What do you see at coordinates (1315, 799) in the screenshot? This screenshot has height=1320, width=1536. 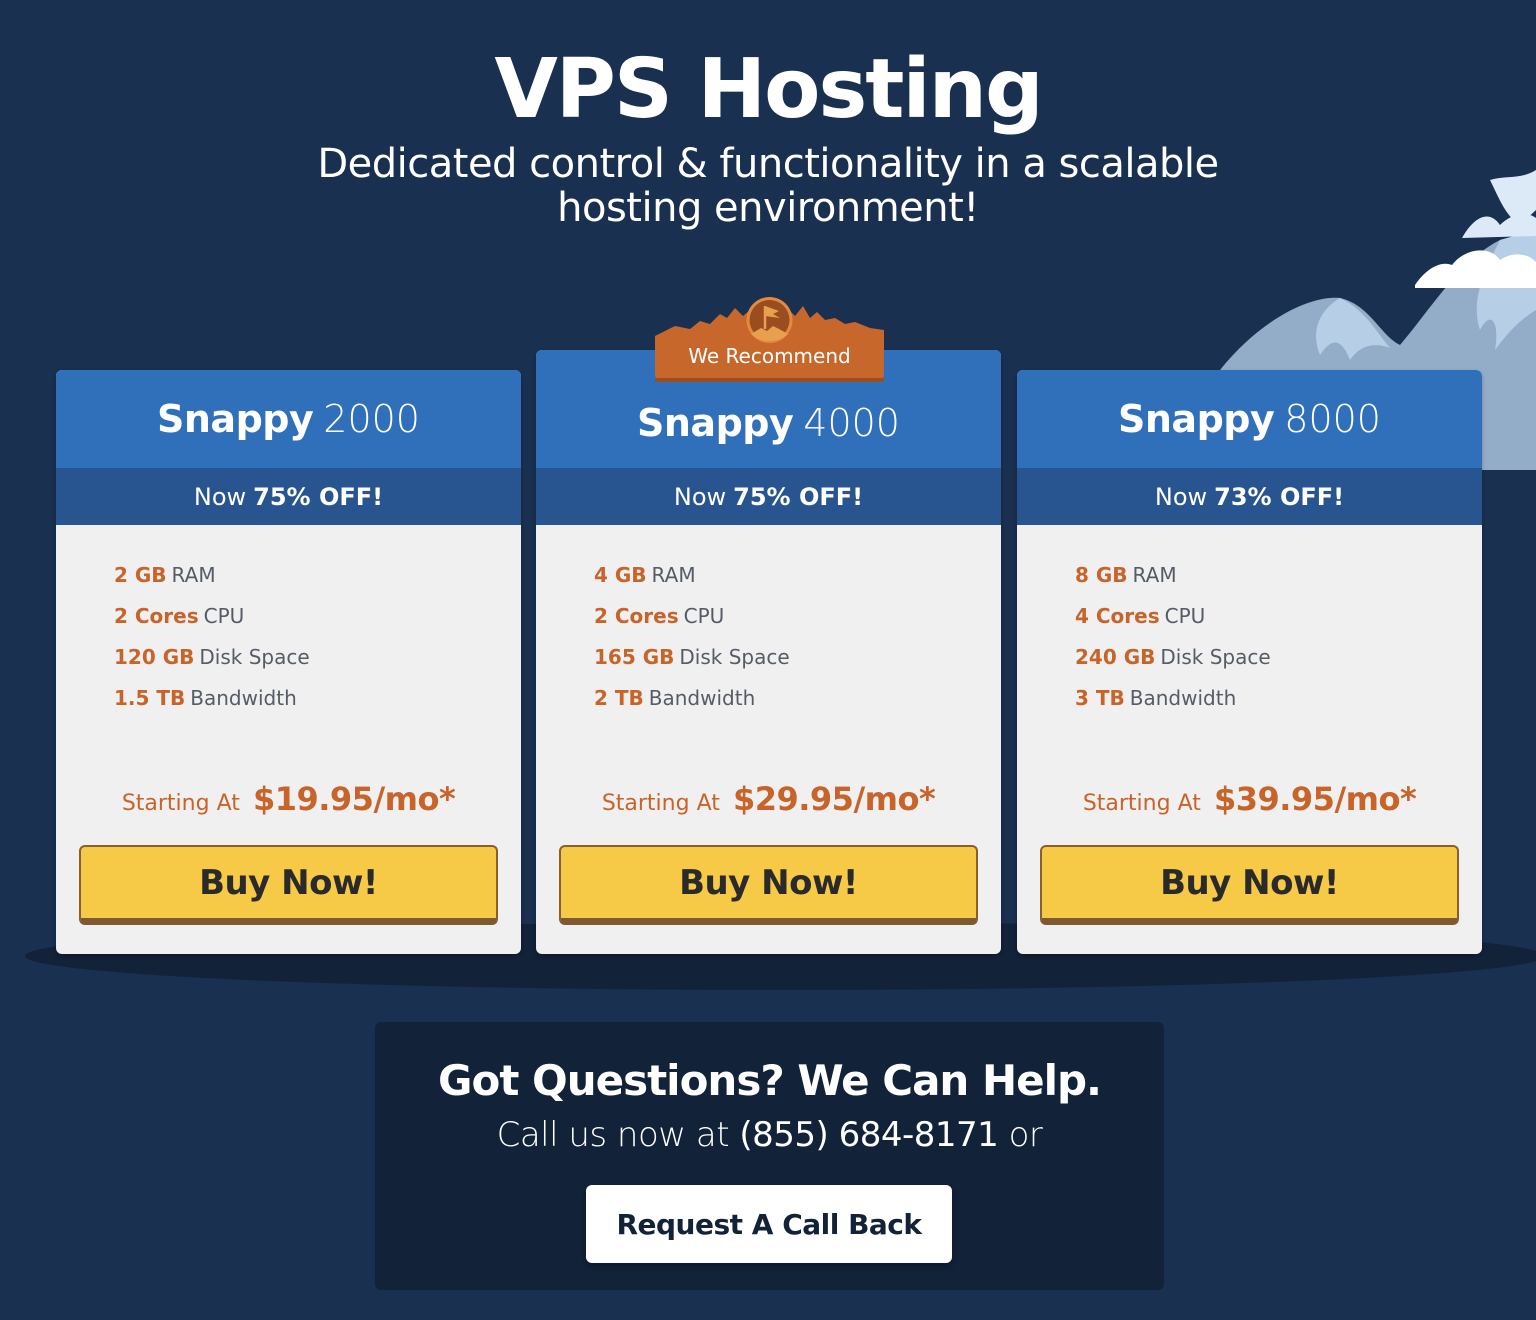 I see `price-amount: $39.95/mo*` at bounding box center [1315, 799].